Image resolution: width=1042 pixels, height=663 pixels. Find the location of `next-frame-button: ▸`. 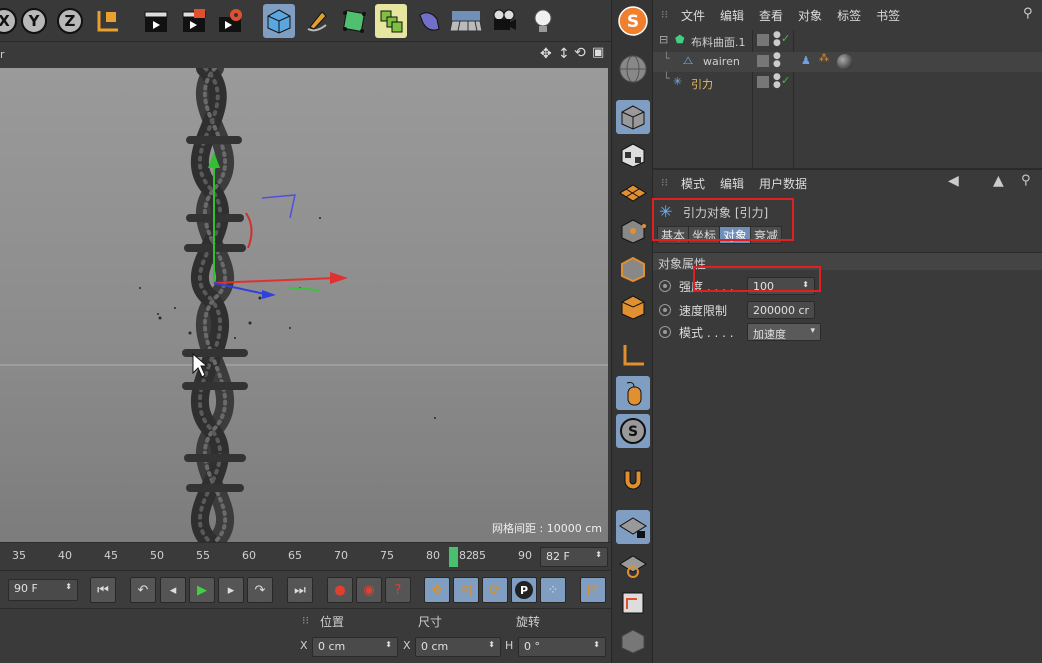

next-frame-button: ▸ is located at coordinates (231, 590).